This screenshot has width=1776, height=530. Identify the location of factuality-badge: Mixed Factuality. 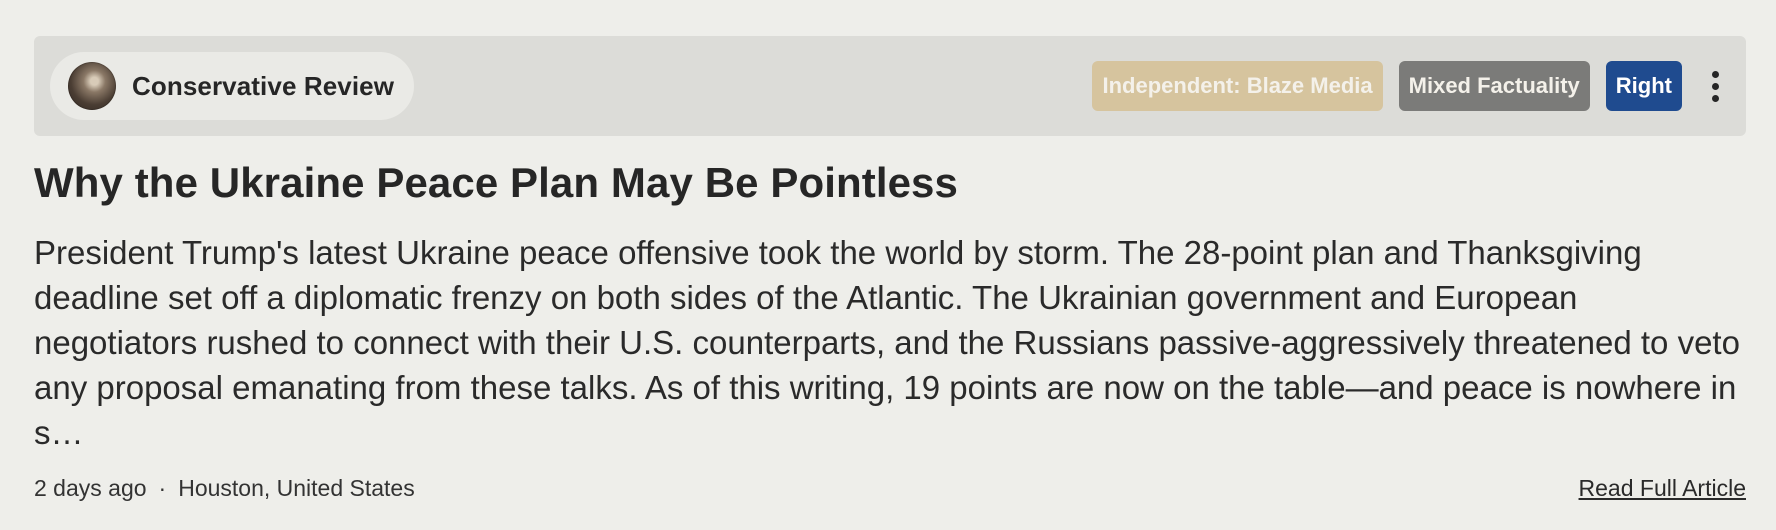
(1494, 86).